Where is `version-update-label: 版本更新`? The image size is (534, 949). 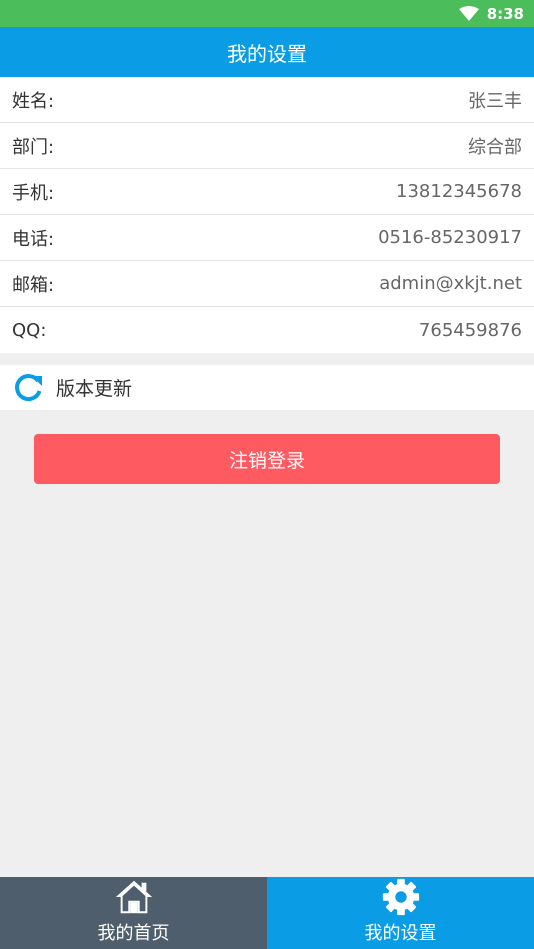
version-update-label: 版本更新 is located at coordinates (94, 389).